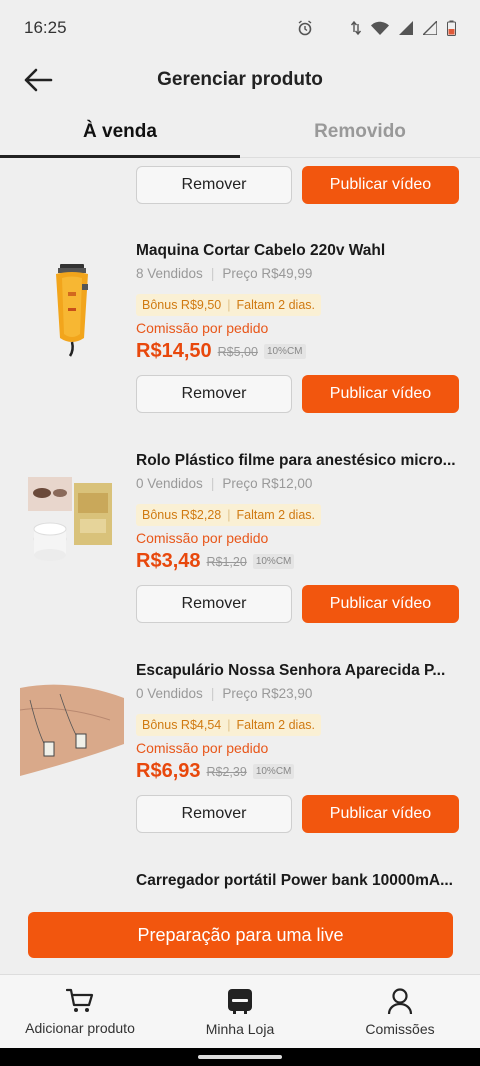 Image resolution: width=480 pixels, height=1066 pixels. I want to click on status-bar: 16:25, so click(240, 28).